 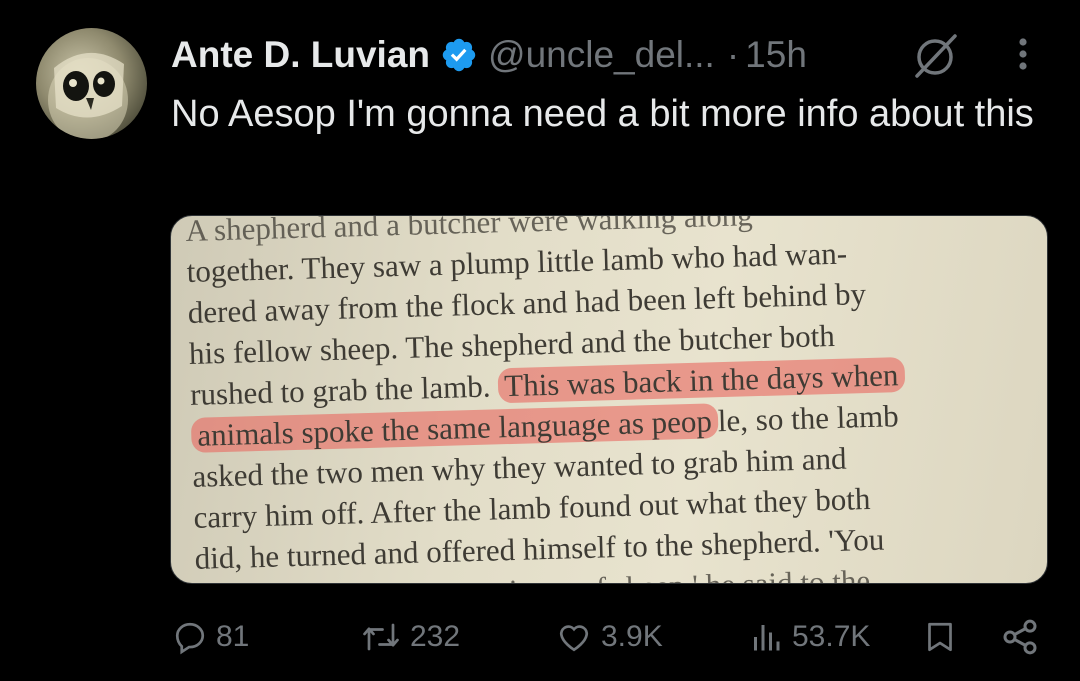 I want to click on verified-badge-icon, so click(x=459, y=55).